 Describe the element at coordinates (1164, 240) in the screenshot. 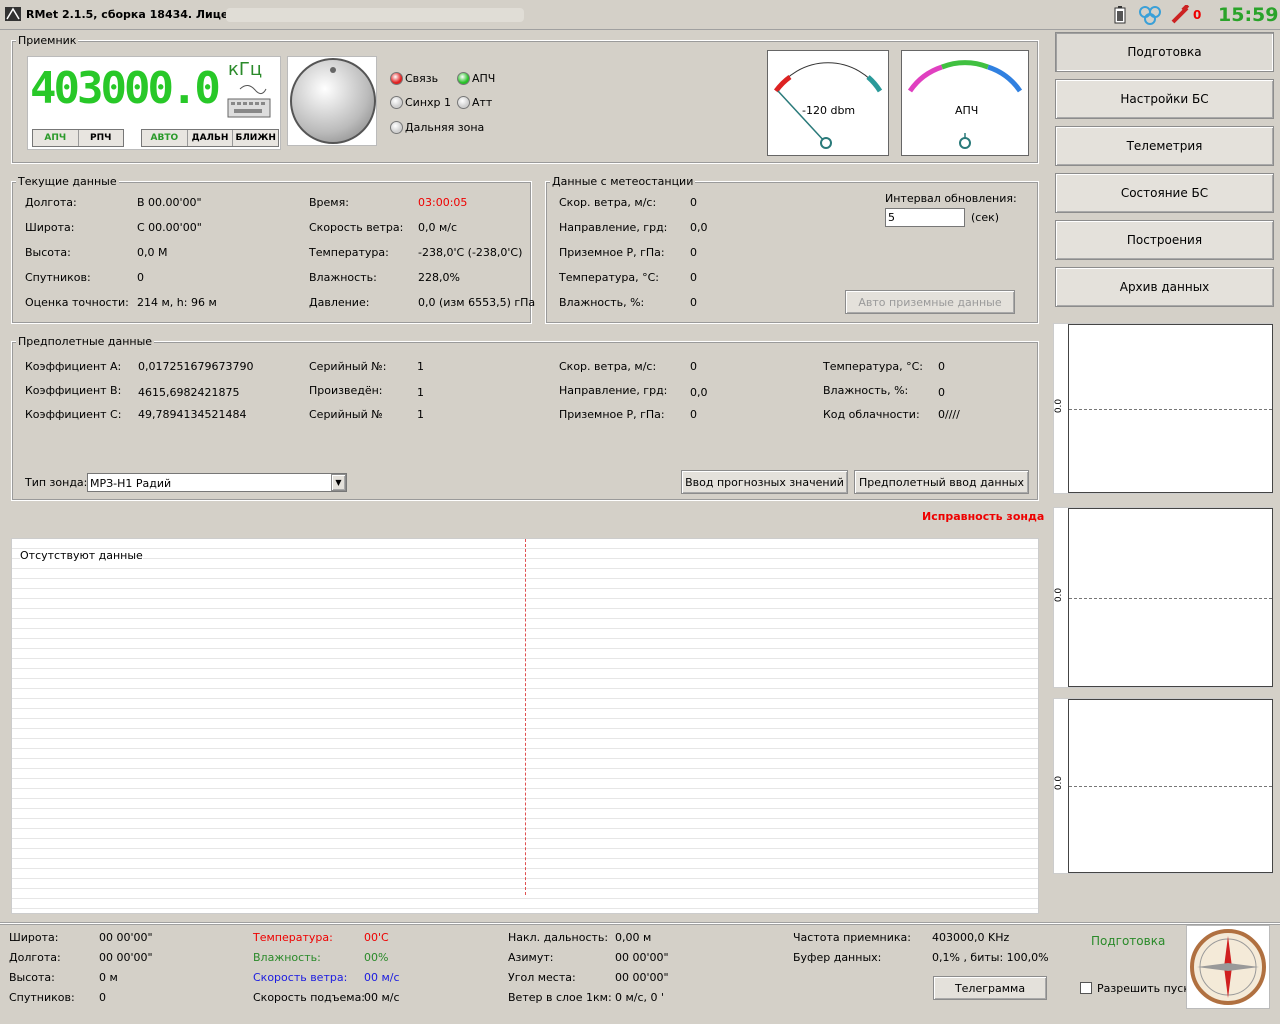

I see `sidebar-button: Построения` at that location.